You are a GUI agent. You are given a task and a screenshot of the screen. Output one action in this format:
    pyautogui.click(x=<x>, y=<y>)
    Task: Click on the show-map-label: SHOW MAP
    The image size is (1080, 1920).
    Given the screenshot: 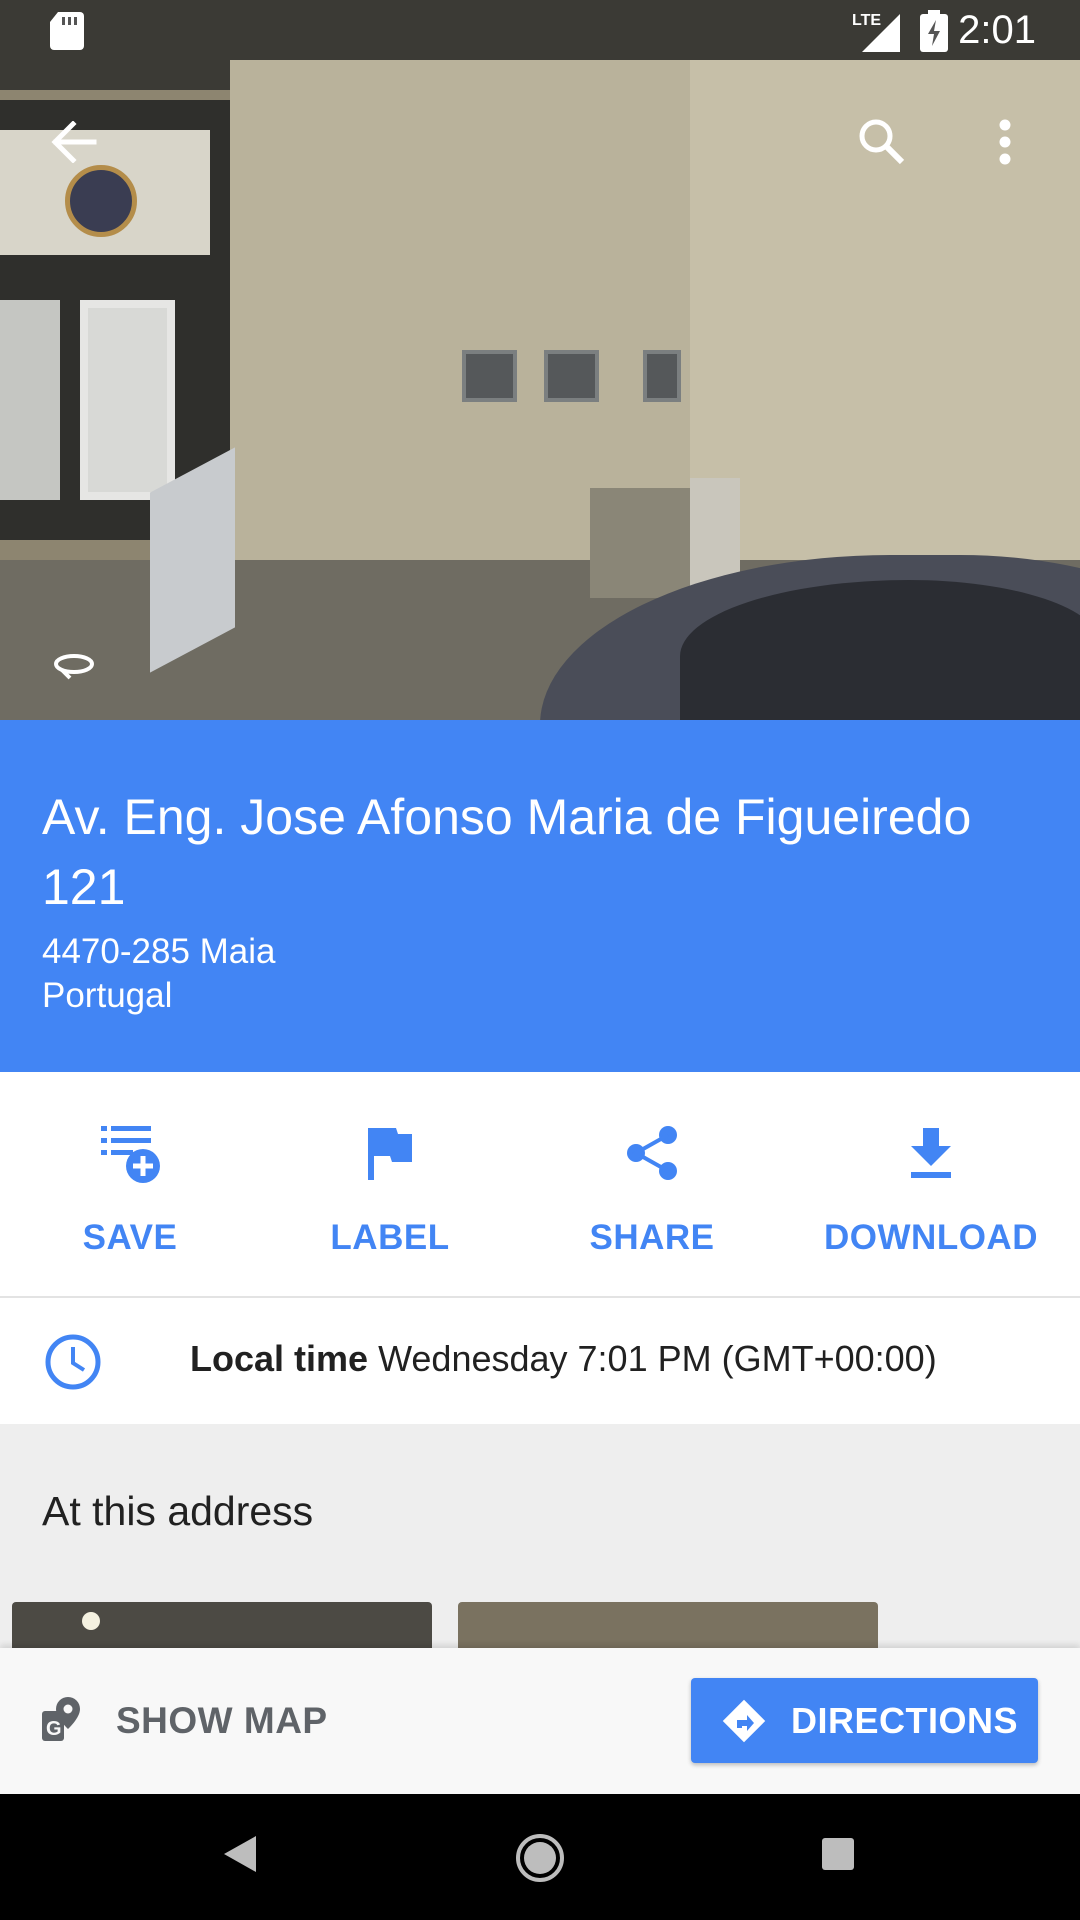 What is the action you would take?
    pyautogui.click(x=222, y=1720)
    